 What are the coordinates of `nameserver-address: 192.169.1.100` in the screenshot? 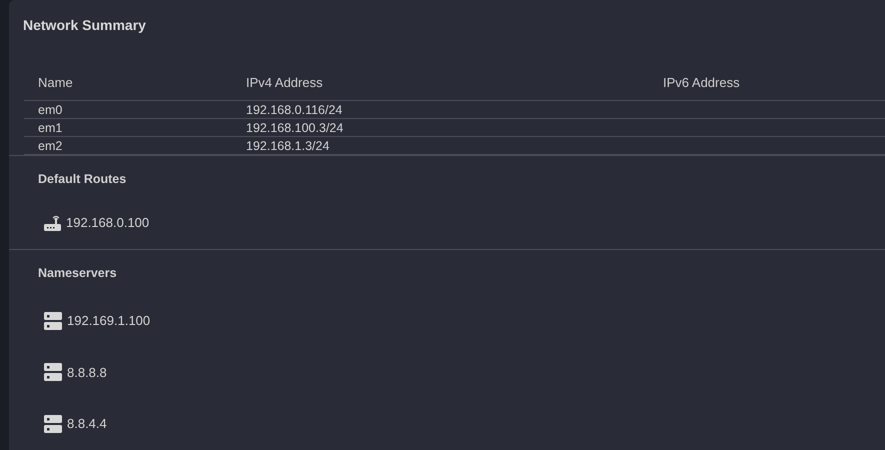 It's located at (108, 321).